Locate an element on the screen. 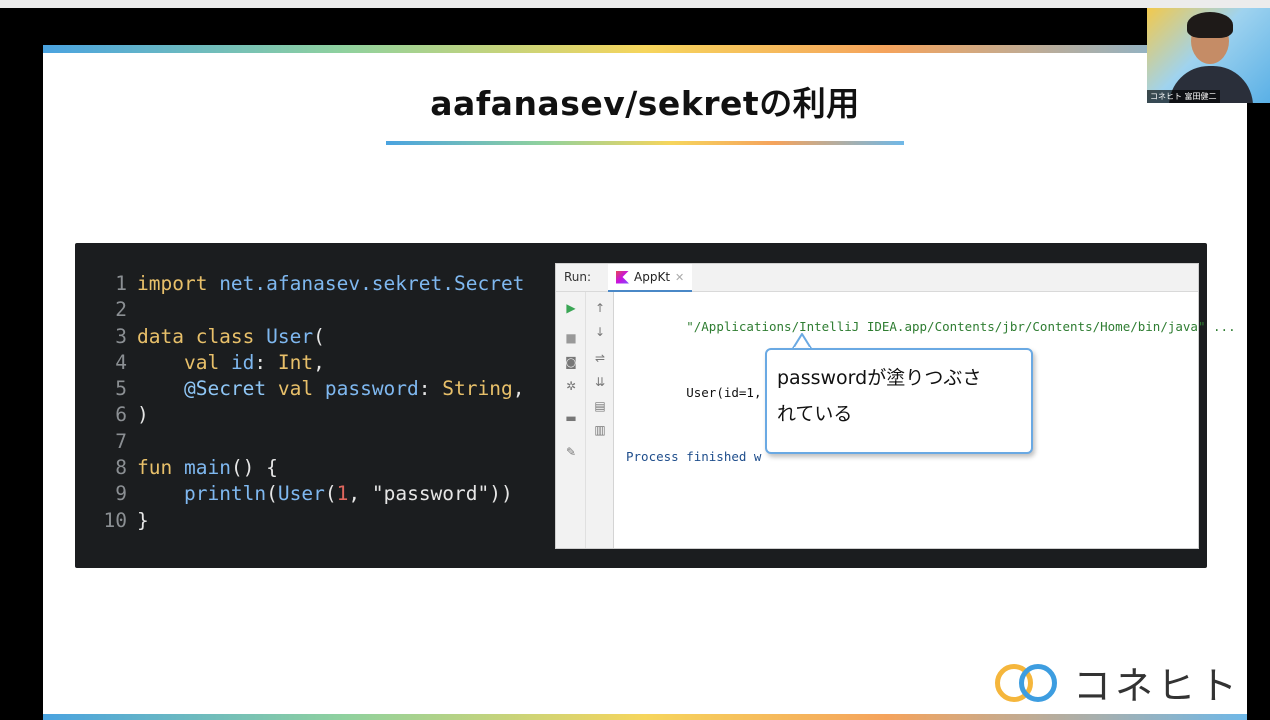 This screenshot has width=1270, height=720. code-line: 4 val id: Int, is located at coordinates (311, 363).